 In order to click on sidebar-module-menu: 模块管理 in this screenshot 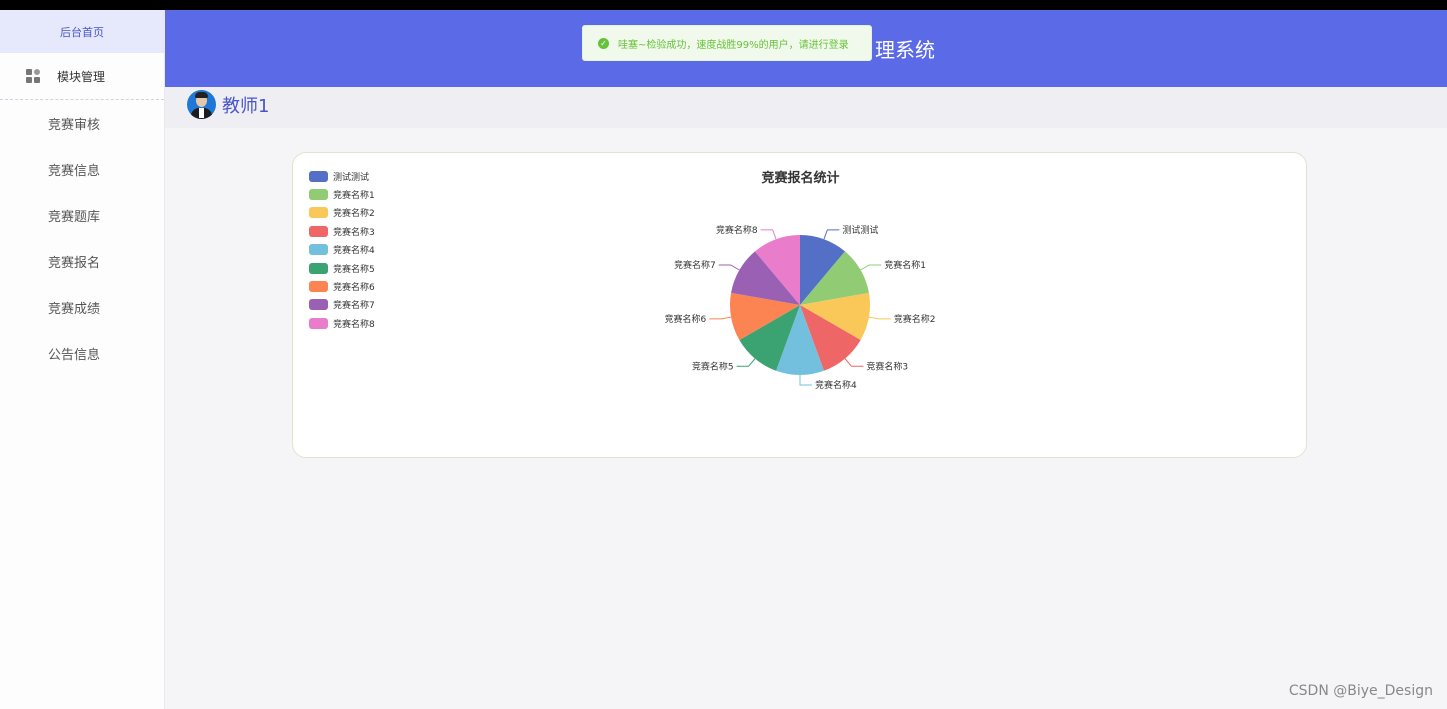, I will do `click(82, 76)`.